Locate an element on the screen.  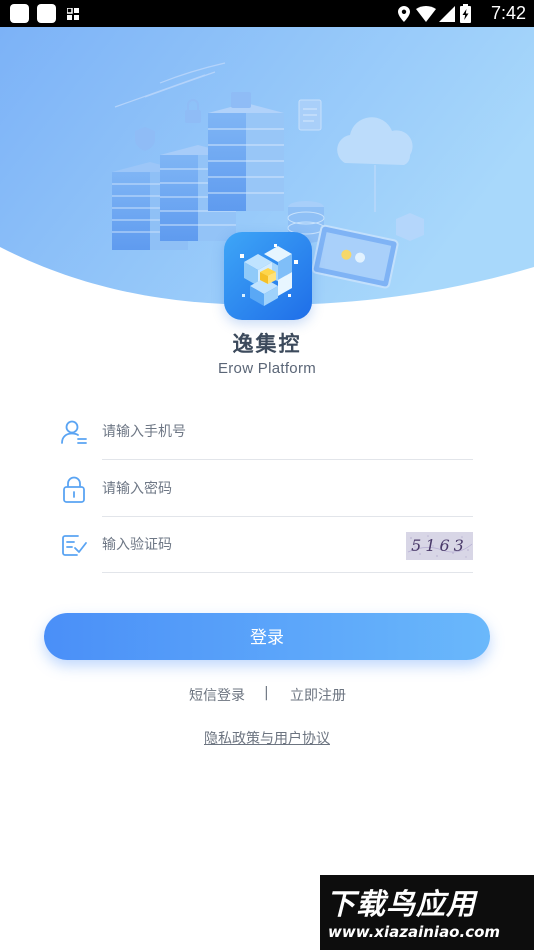
verify-code-icon is located at coordinates (74, 545).